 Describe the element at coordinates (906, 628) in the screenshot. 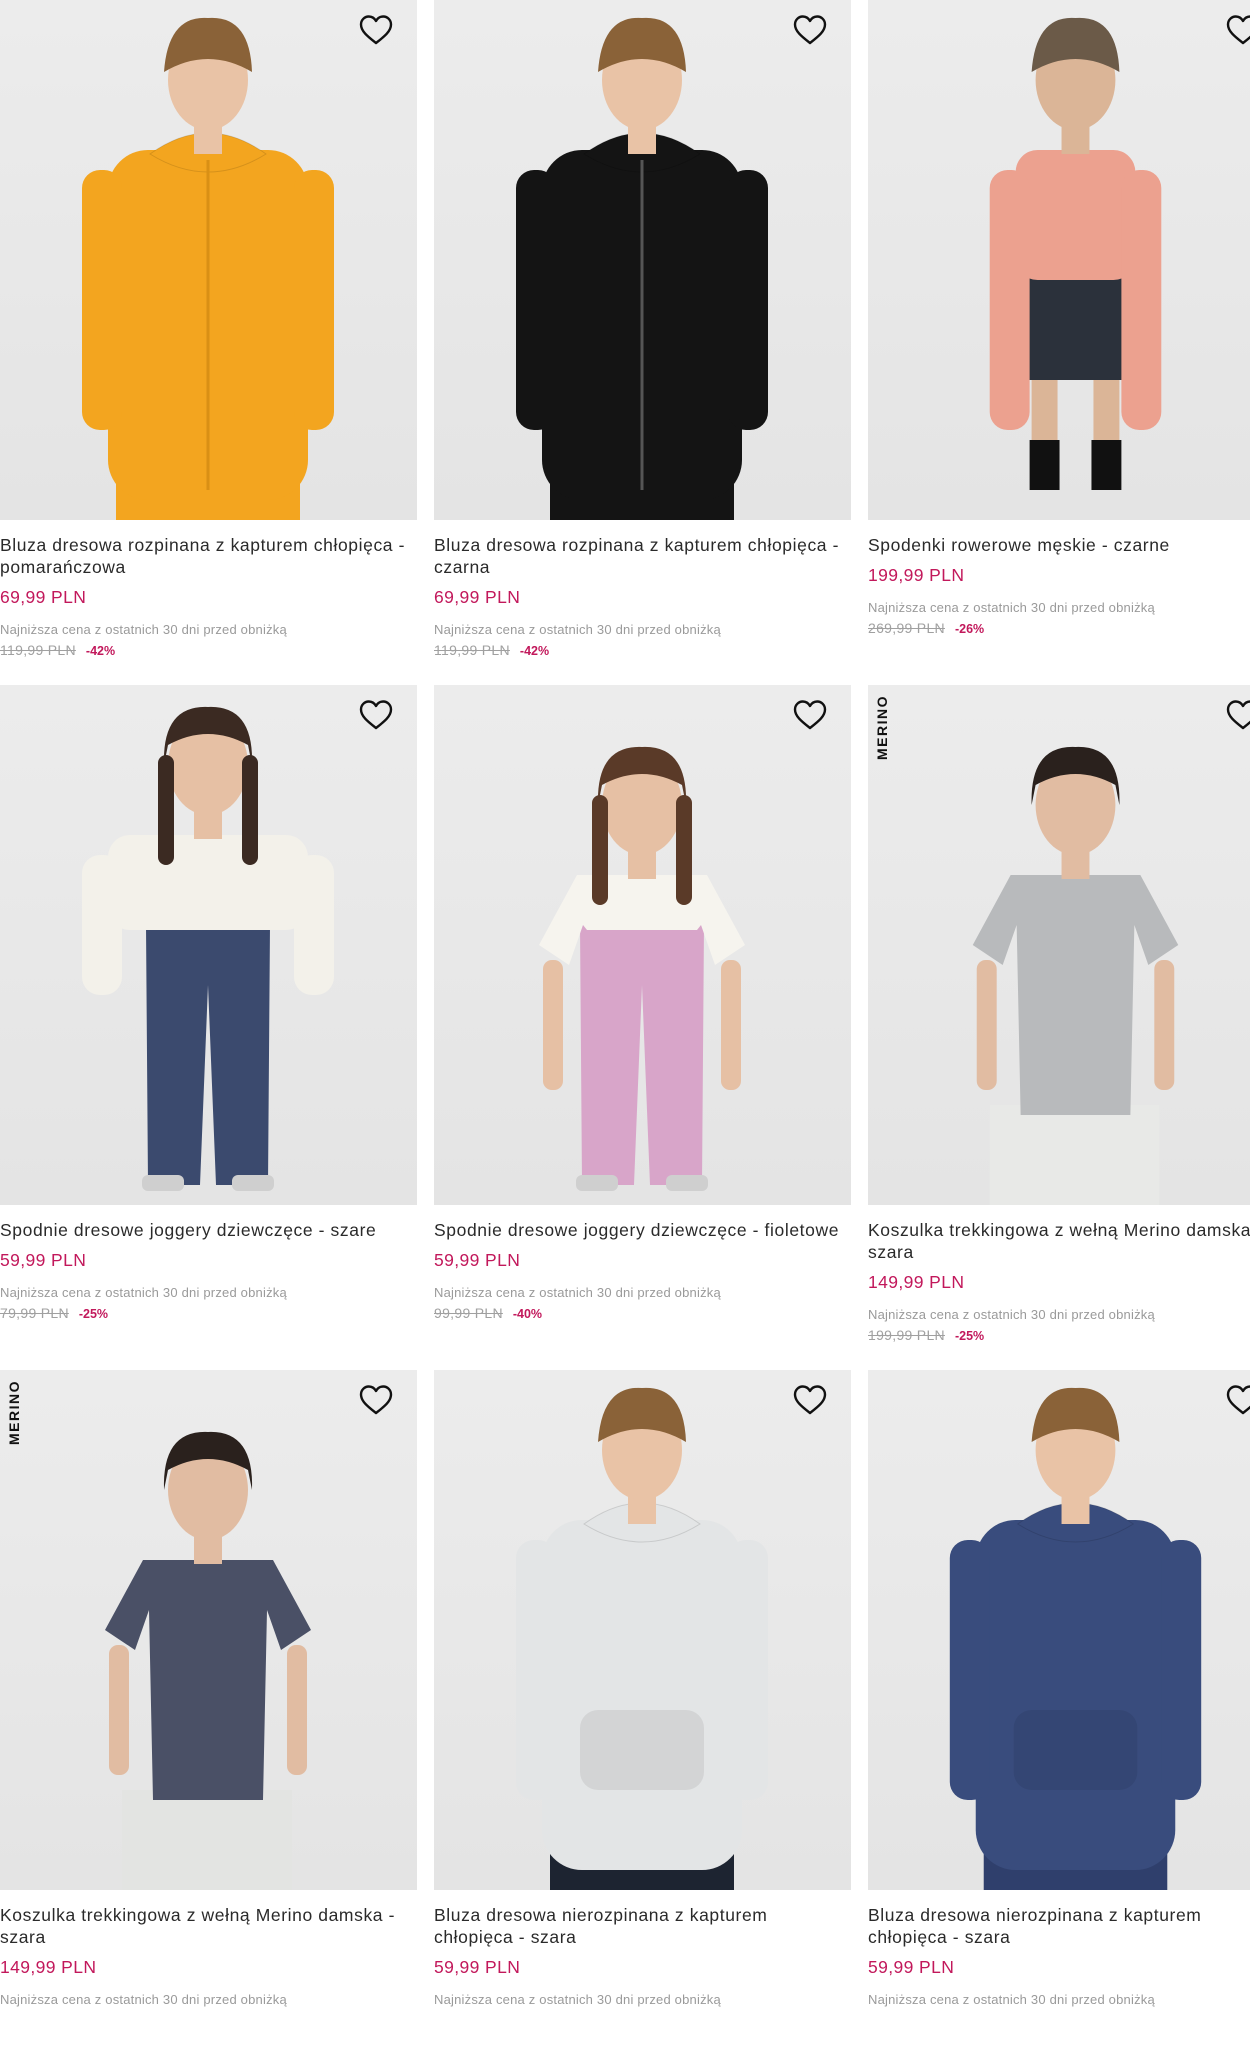

I see `old-price: 269,99 PLN` at that location.